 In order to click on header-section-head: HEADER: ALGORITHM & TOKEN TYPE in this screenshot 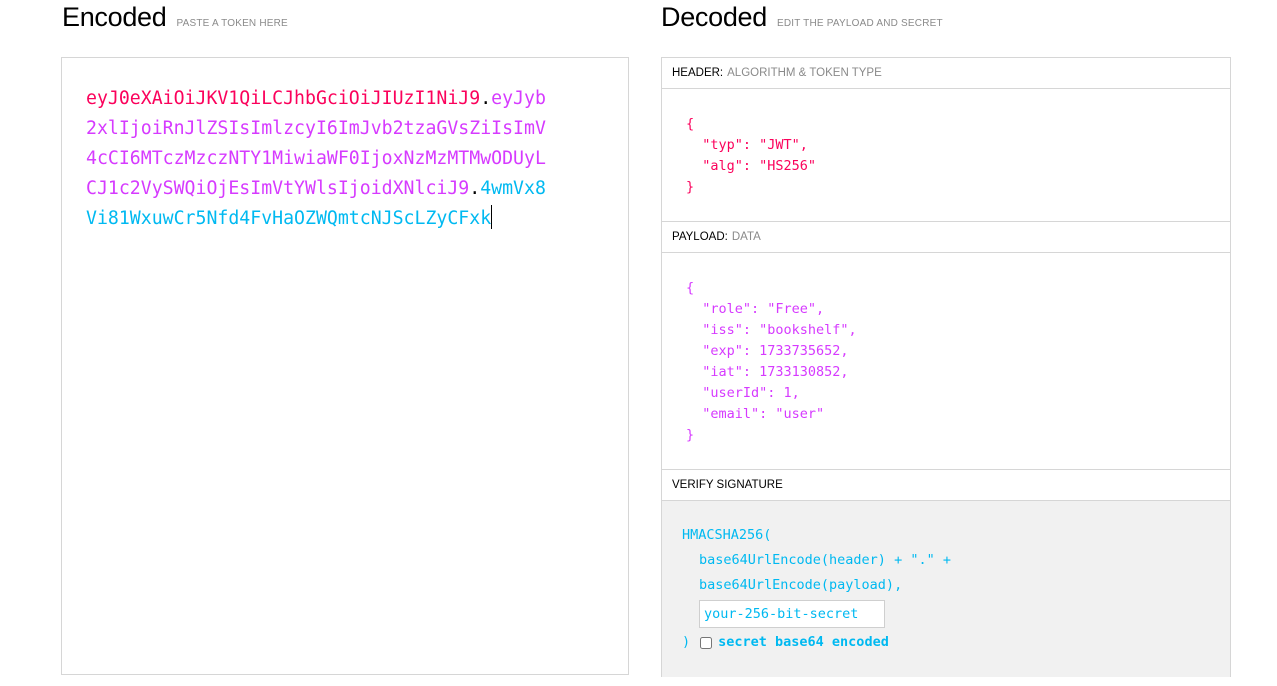, I will do `click(946, 73)`.